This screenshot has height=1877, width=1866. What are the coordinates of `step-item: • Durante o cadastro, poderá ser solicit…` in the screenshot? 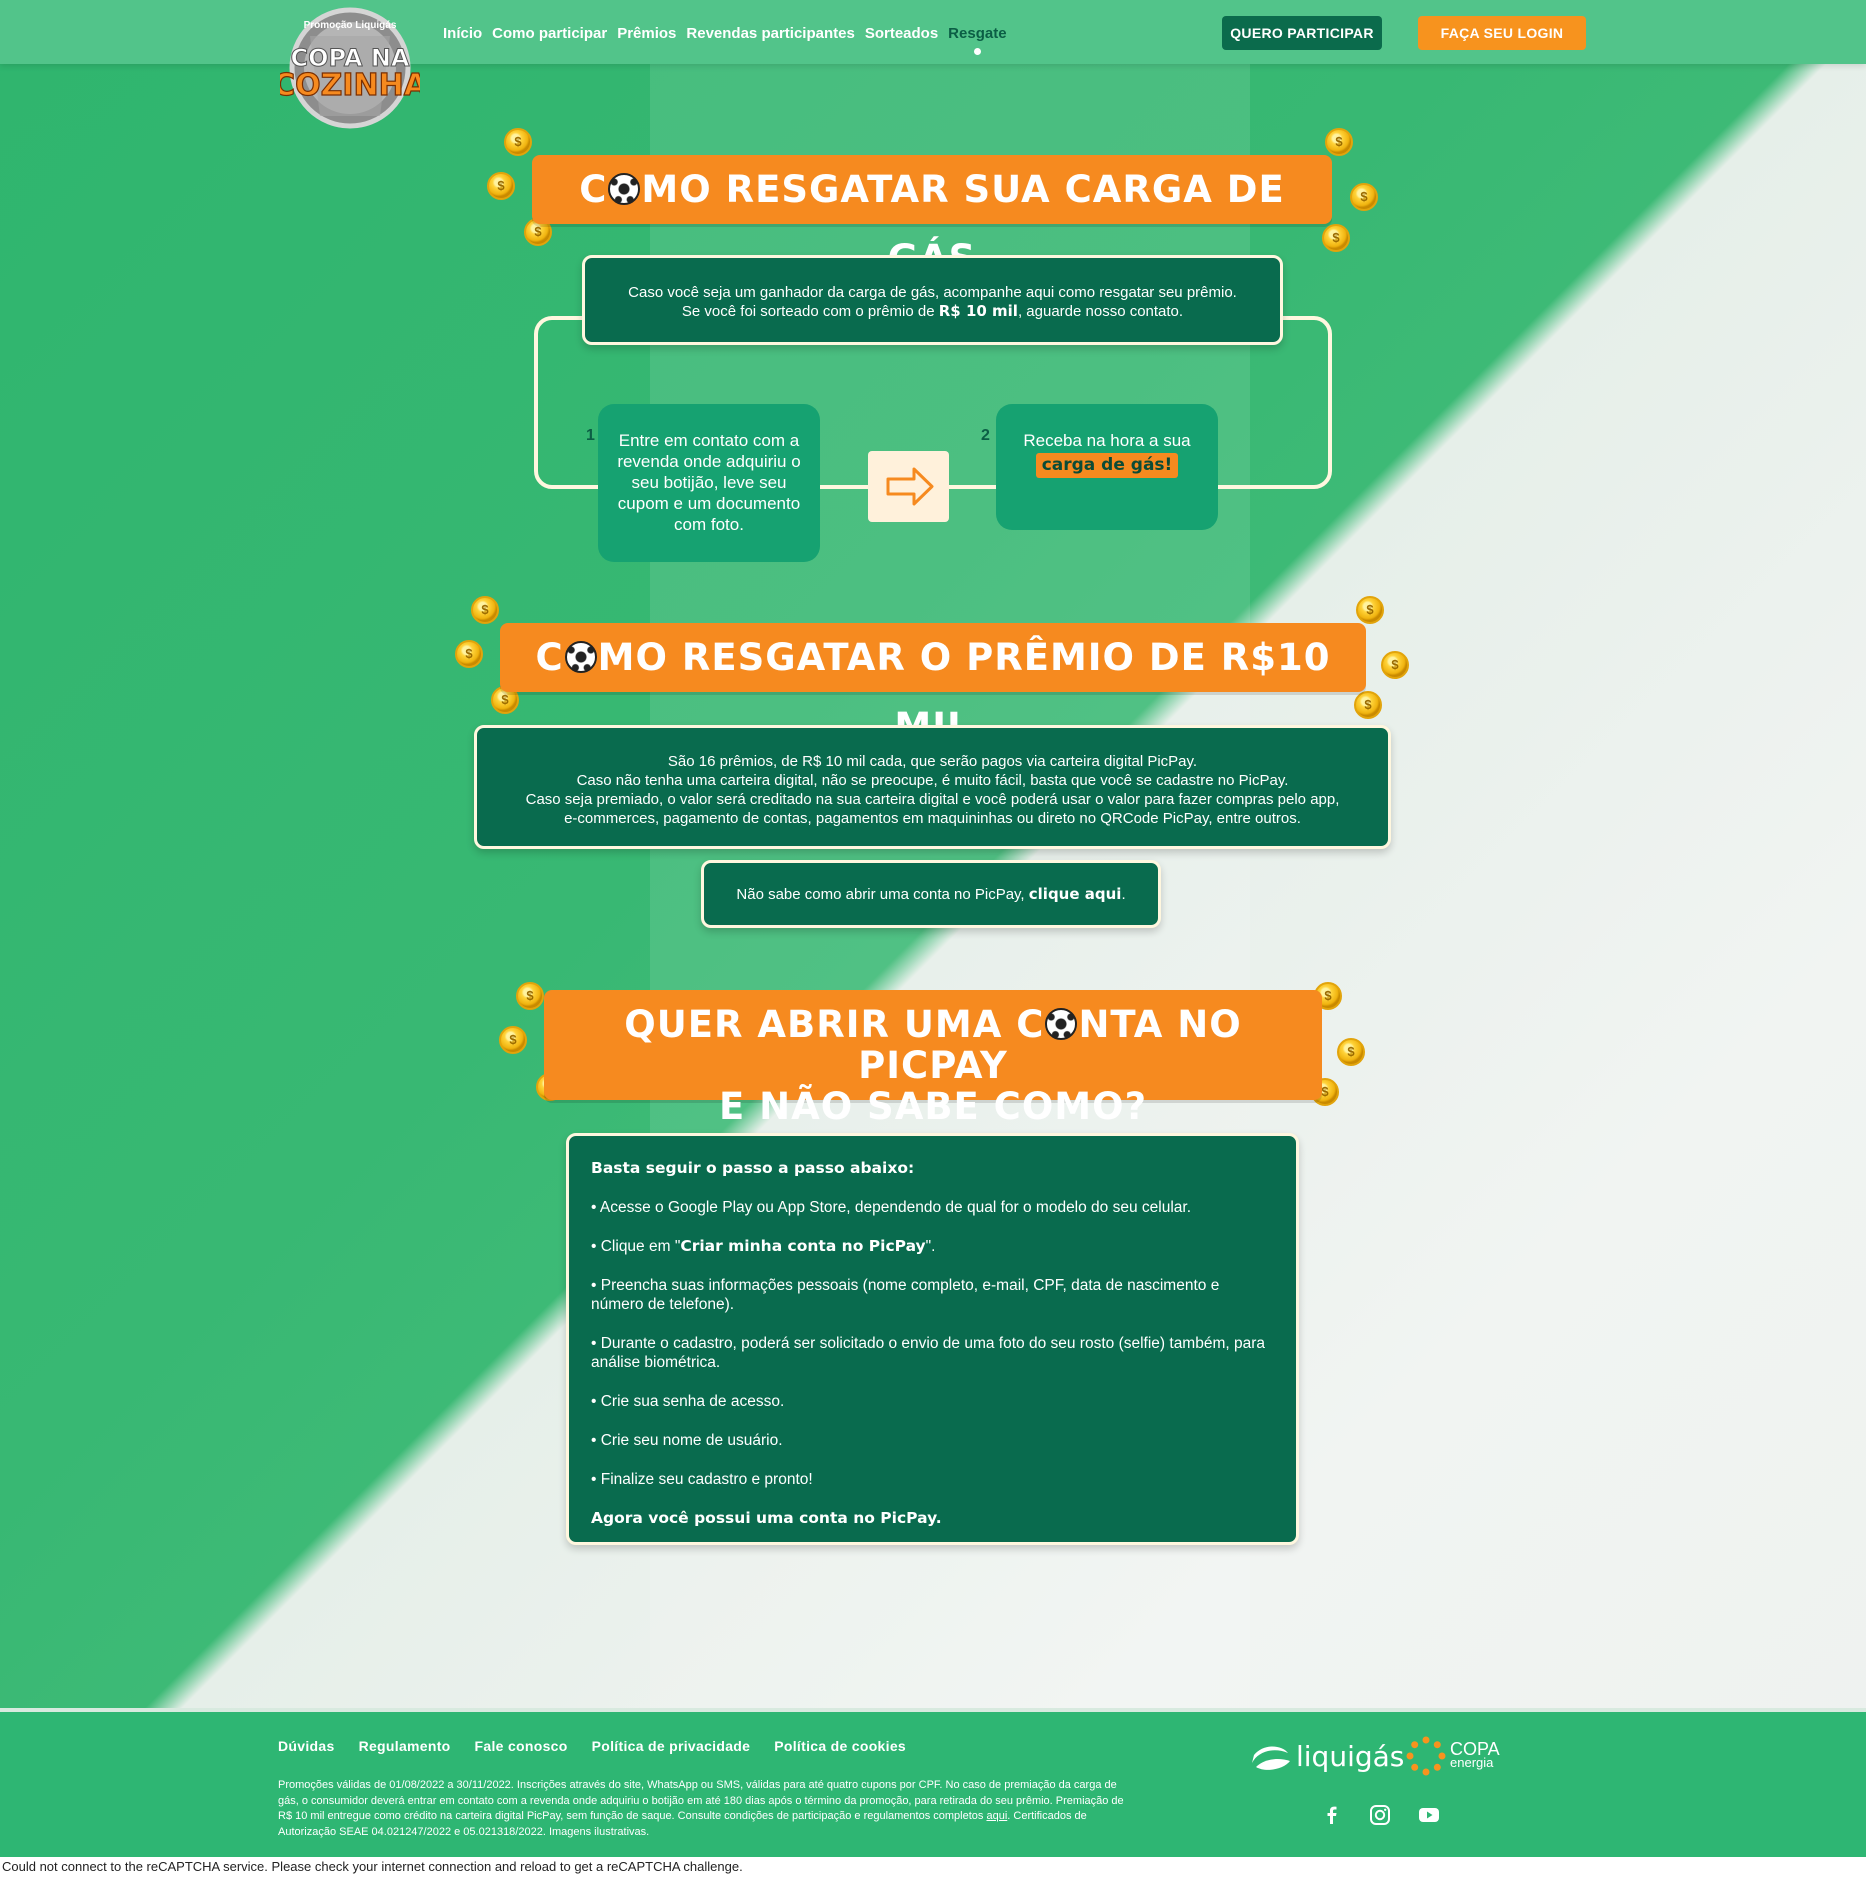 It's located at (928, 1353).